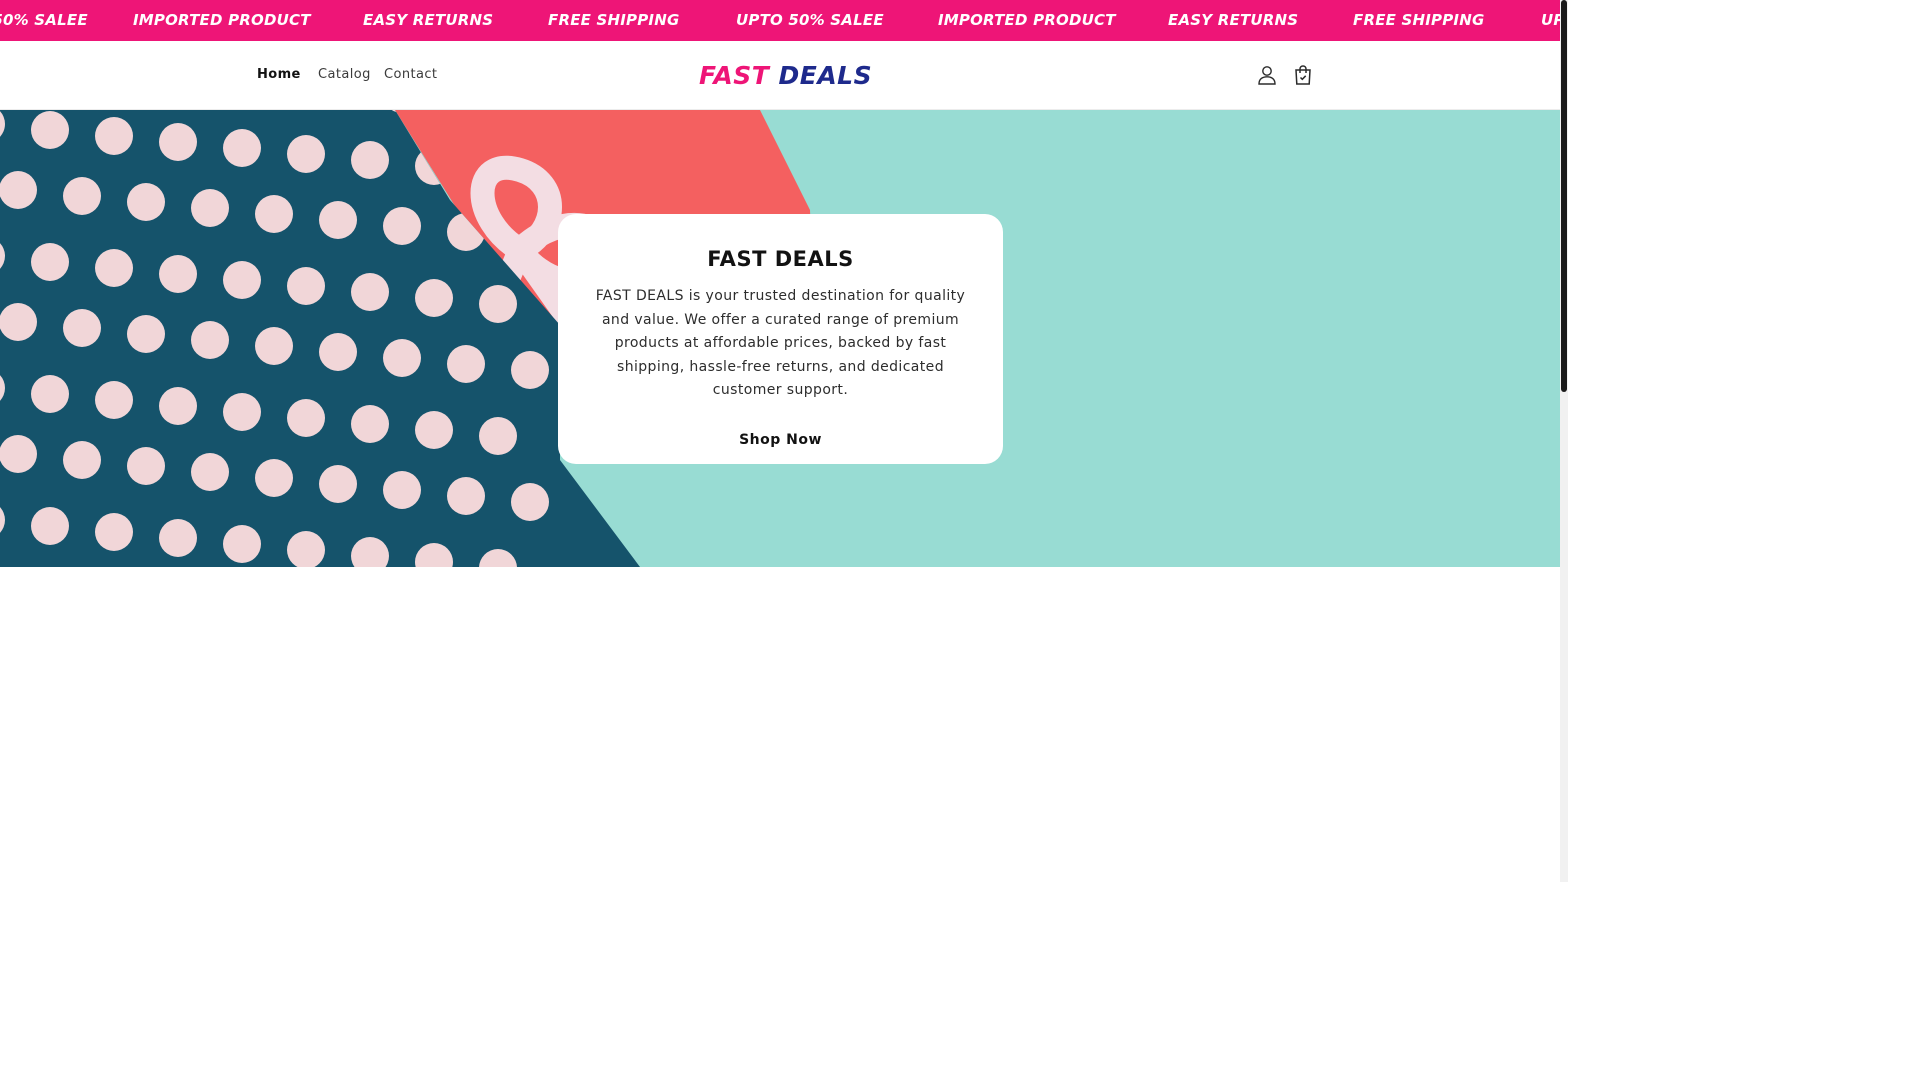 Image resolution: width=1920 pixels, height=1080 pixels. What do you see at coordinates (780, 440) in the screenshot?
I see `shop-now-button: Shop Now` at bounding box center [780, 440].